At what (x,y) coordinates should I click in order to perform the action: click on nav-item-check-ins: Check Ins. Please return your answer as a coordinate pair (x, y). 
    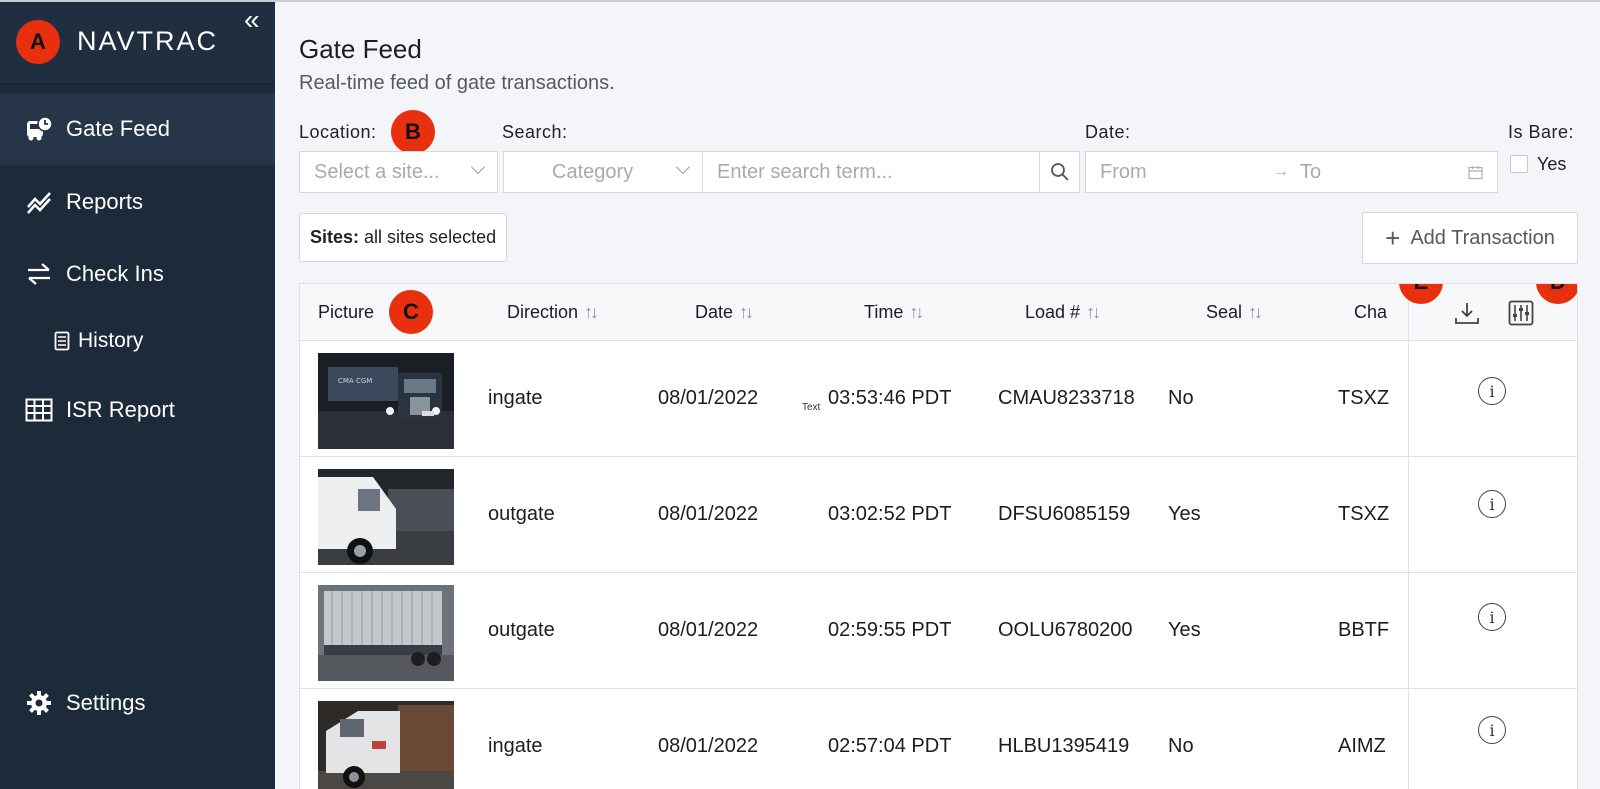
    Looking at the image, I should click on (137, 274).